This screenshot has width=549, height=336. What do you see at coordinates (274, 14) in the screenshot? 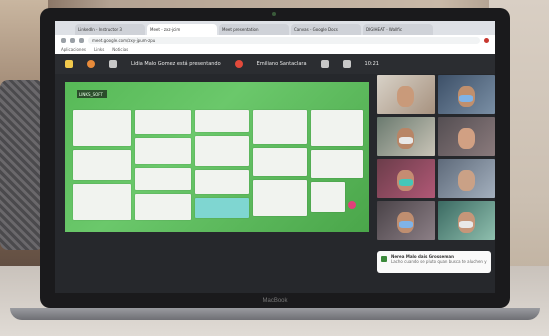
I see `webcam` at bounding box center [274, 14].